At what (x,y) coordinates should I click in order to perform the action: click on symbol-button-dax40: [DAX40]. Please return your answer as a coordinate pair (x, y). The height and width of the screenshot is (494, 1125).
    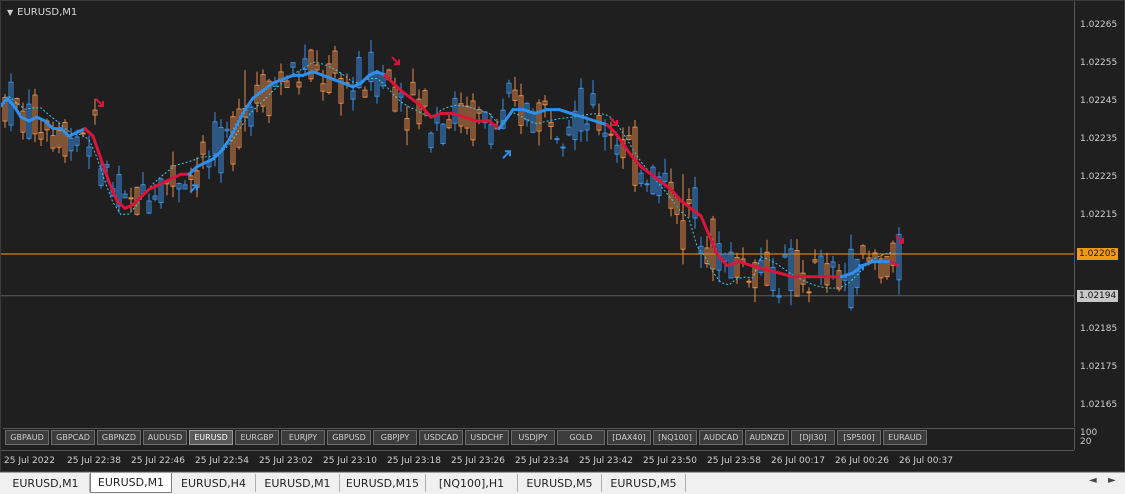
    Looking at the image, I should click on (629, 437).